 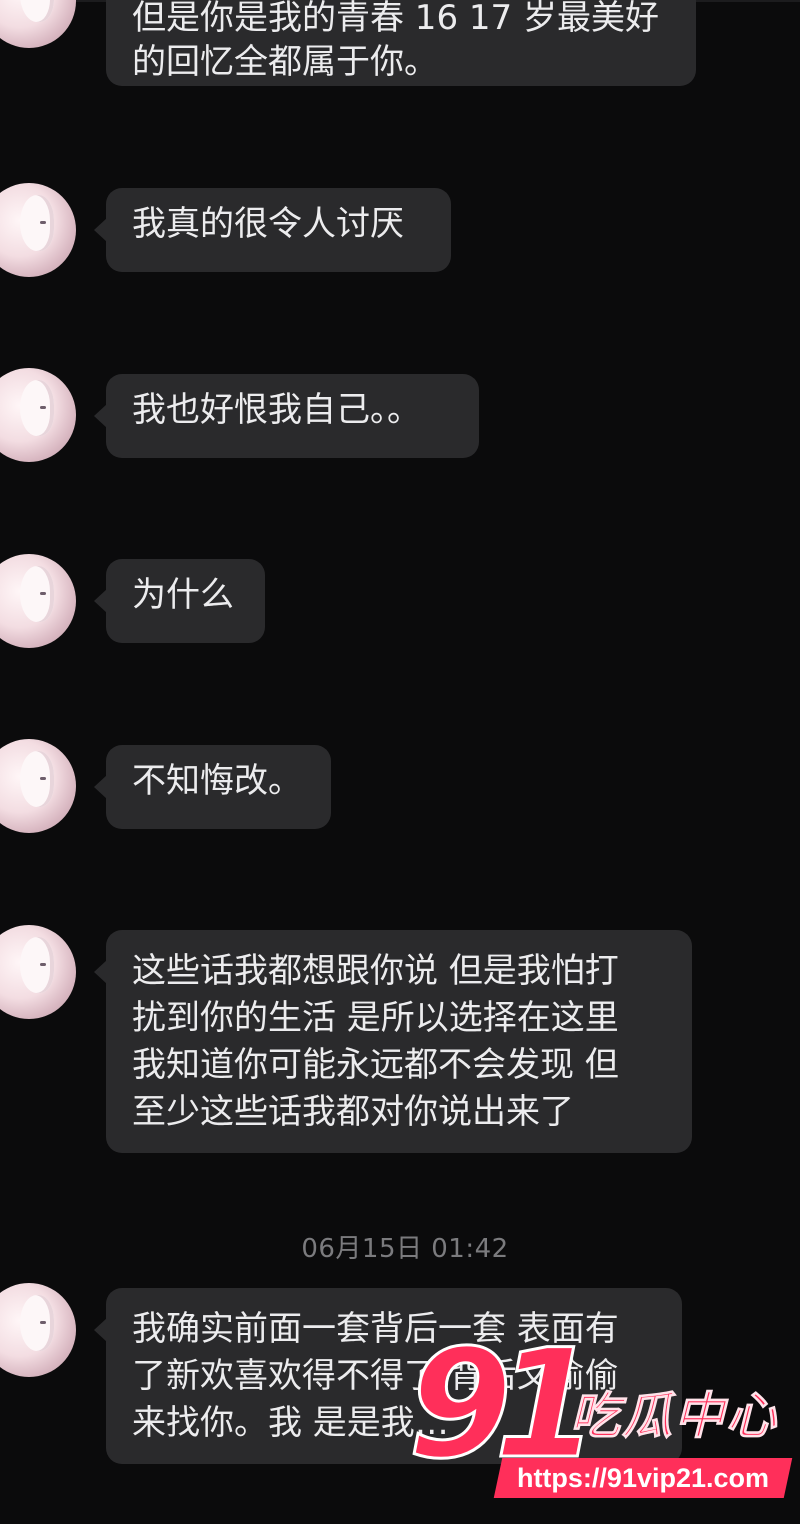 I want to click on message-line: 至少这些话我都对你说出来了, so click(x=353, y=1112).